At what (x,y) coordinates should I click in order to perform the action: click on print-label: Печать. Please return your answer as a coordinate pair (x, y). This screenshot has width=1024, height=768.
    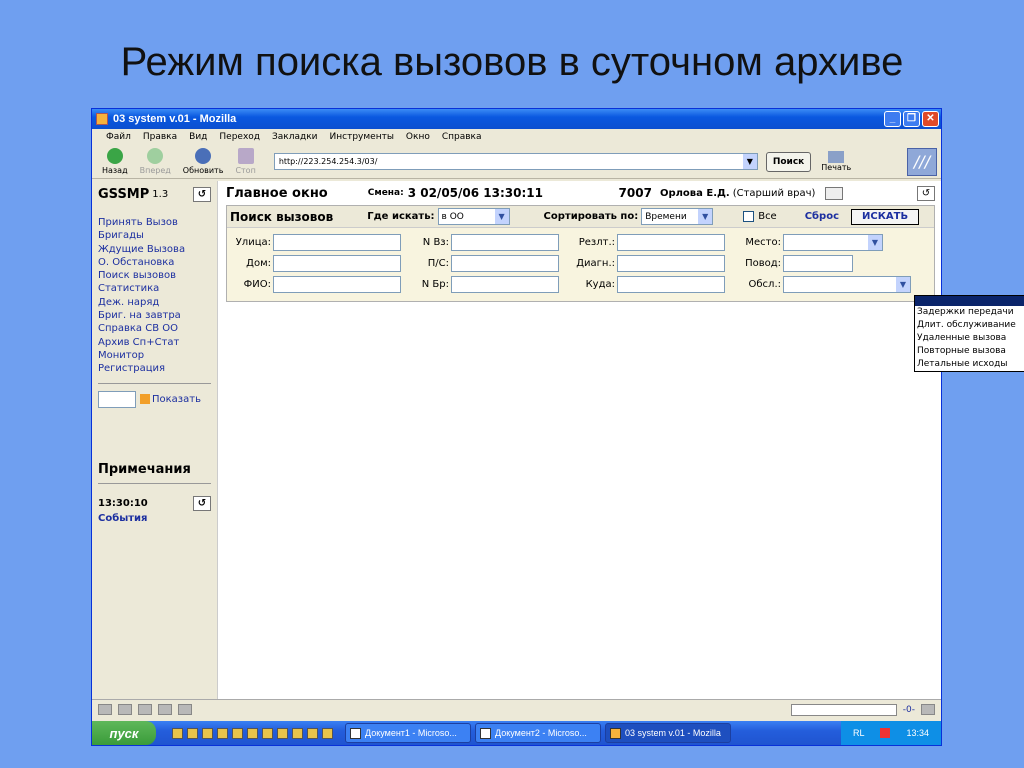
    Looking at the image, I should click on (836, 167).